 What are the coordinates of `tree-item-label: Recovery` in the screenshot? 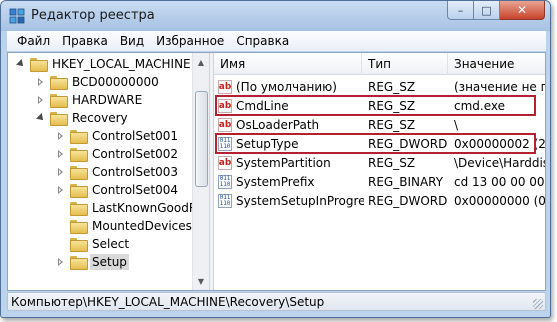 It's located at (100, 118).